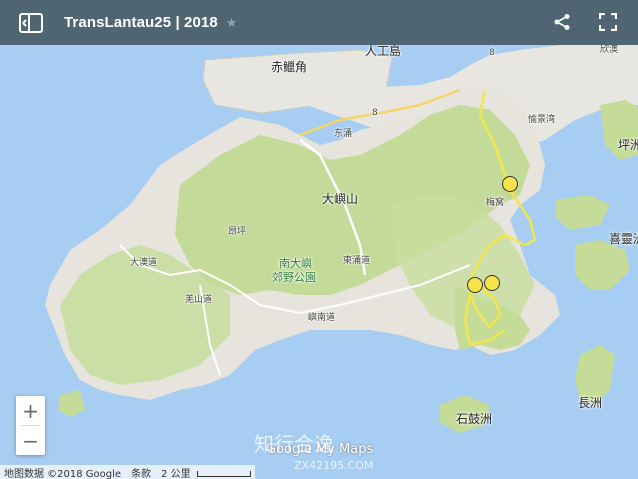 The width and height of the screenshot is (638, 479). I want to click on label-hei-ling-chau: 喜靈洲, so click(623, 239).